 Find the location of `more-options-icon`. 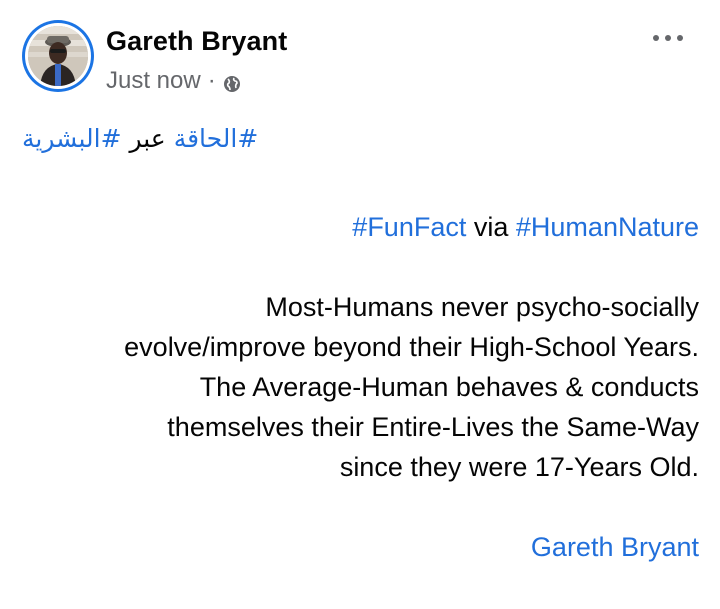

more-options-icon is located at coordinates (668, 38).